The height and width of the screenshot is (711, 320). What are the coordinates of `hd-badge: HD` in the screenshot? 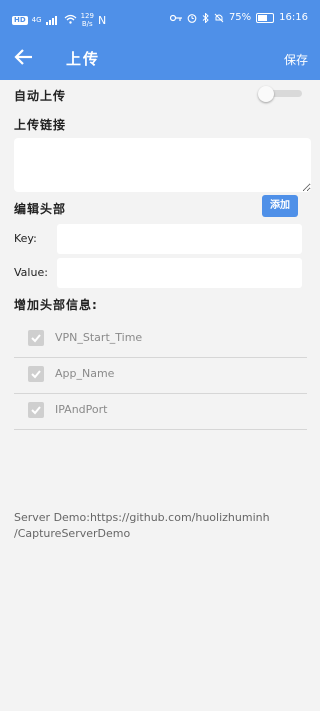 It's located at (20, 20).